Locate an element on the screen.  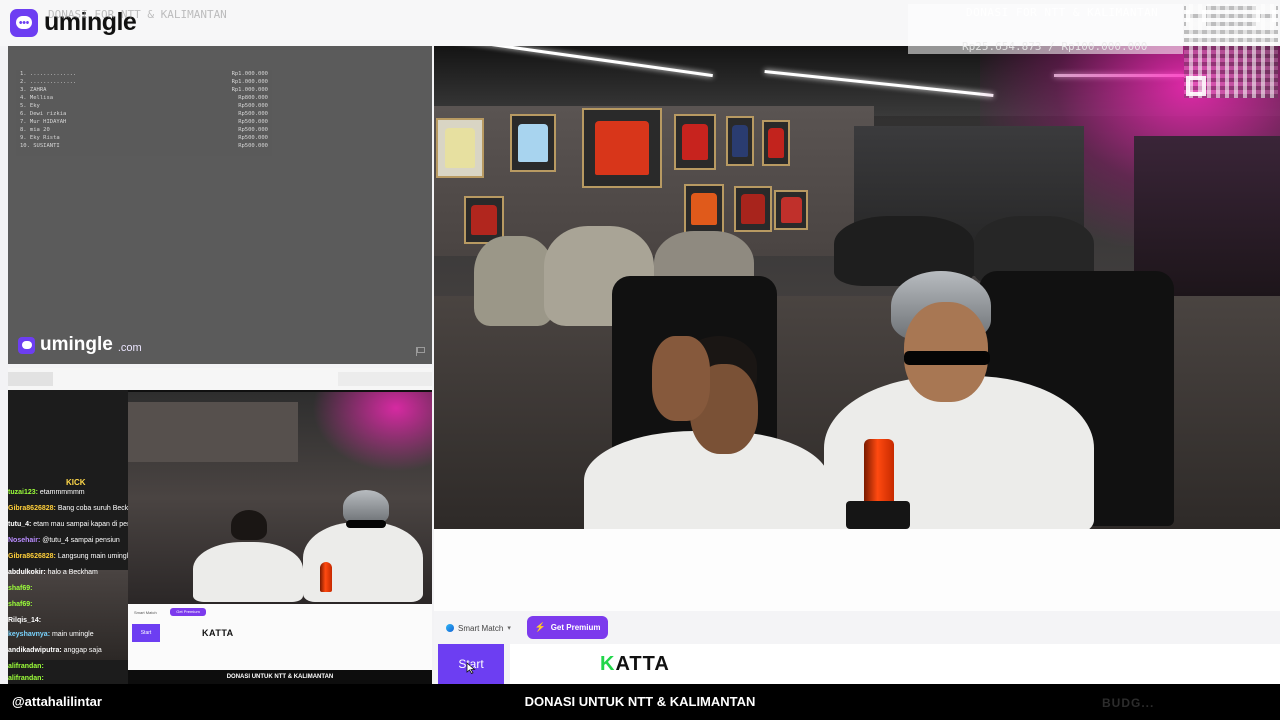
preview-smart-match: Smart Match is located at coordinates (145, 612).